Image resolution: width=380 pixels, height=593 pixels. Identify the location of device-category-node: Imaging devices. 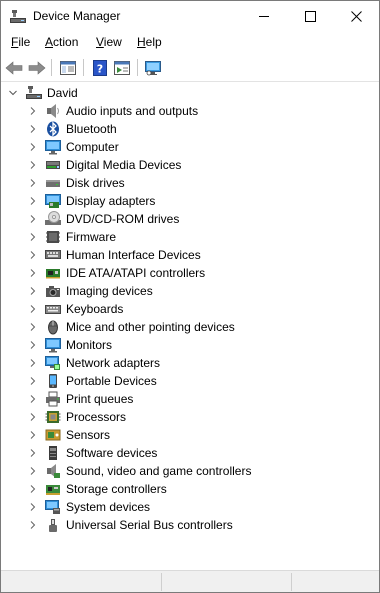
(190, 291).